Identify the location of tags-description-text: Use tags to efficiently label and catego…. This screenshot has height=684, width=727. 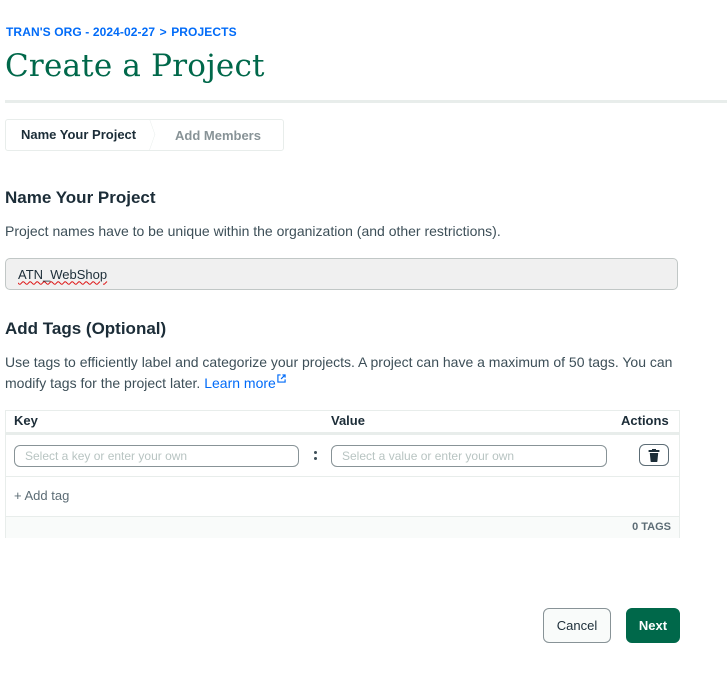
(339, 372).